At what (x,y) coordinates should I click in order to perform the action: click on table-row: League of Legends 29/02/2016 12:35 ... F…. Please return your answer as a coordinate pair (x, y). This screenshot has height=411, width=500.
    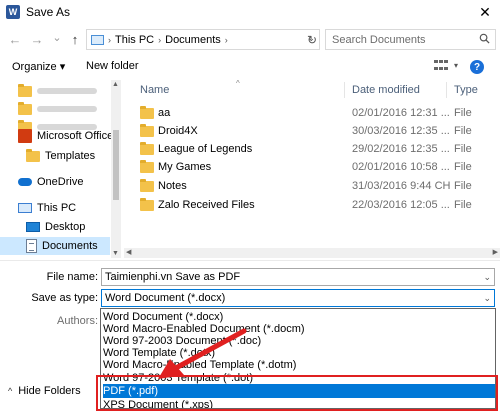
    Looking at the image, I should click on (312, 148).